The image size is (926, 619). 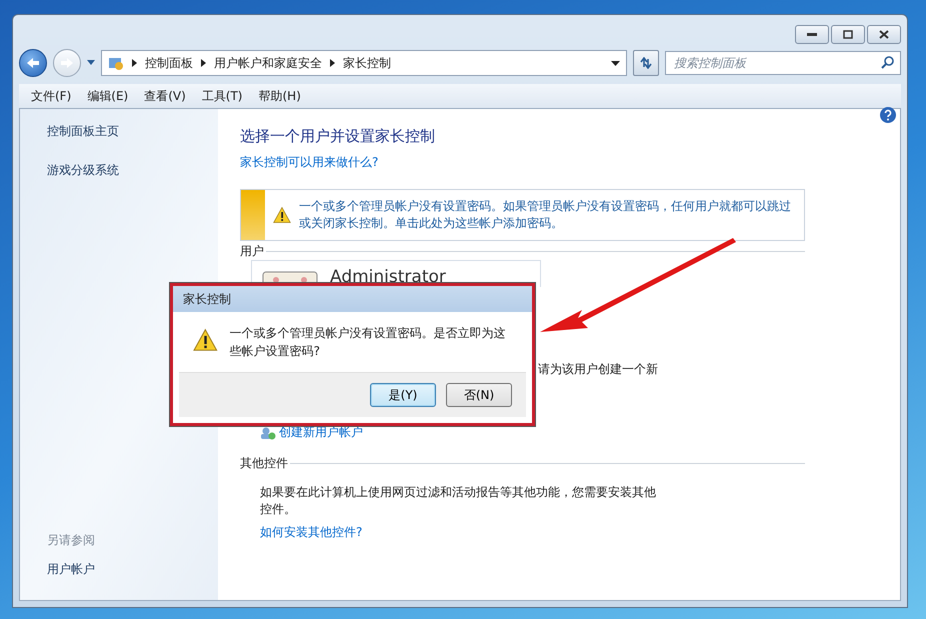 What do you see at coordinates (51, 96) in the screenshot?
I see `menu-item: 文件(F)` at bounding box center [51, 96].